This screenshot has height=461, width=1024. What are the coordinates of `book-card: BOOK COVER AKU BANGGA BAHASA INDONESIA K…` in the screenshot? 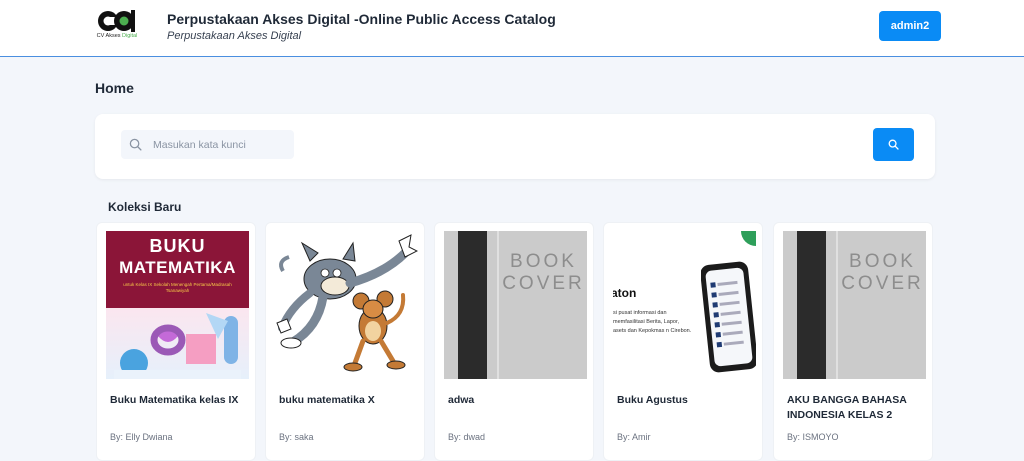 It's located at (853, 341).